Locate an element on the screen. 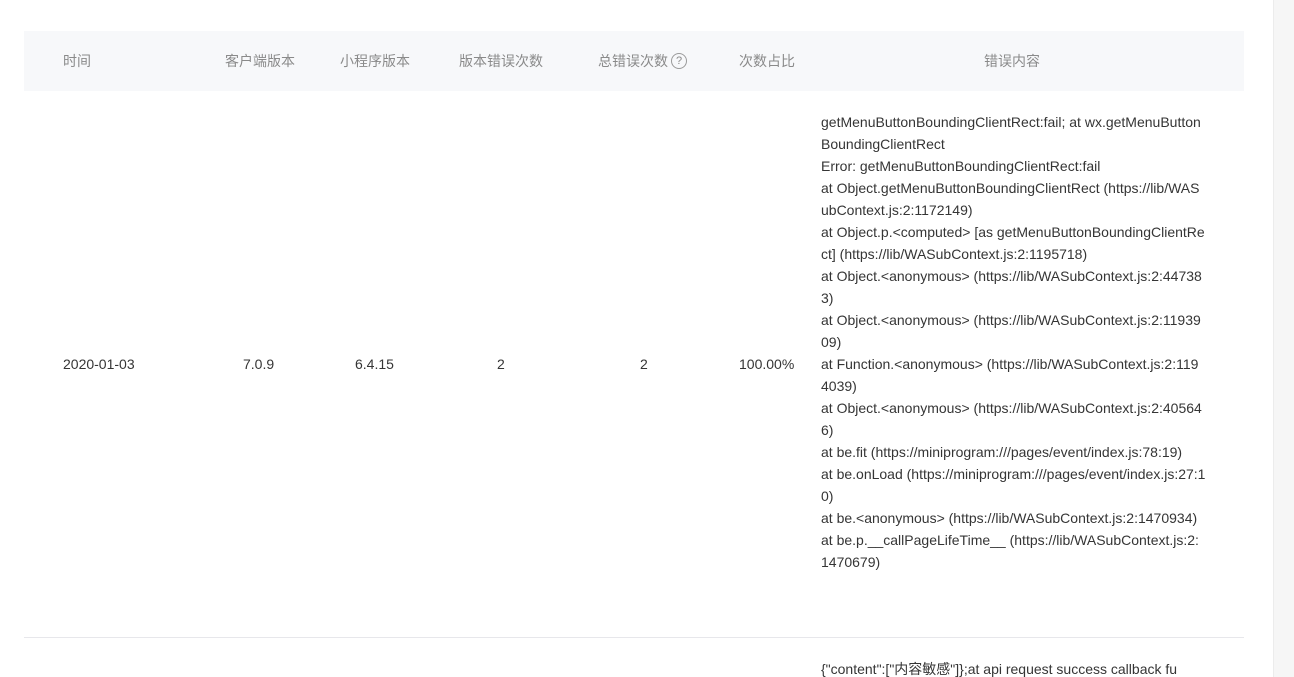 This screenshot has height=677, width=1294. cell-ratio: 100.00% is located at coordinates (767, 364).